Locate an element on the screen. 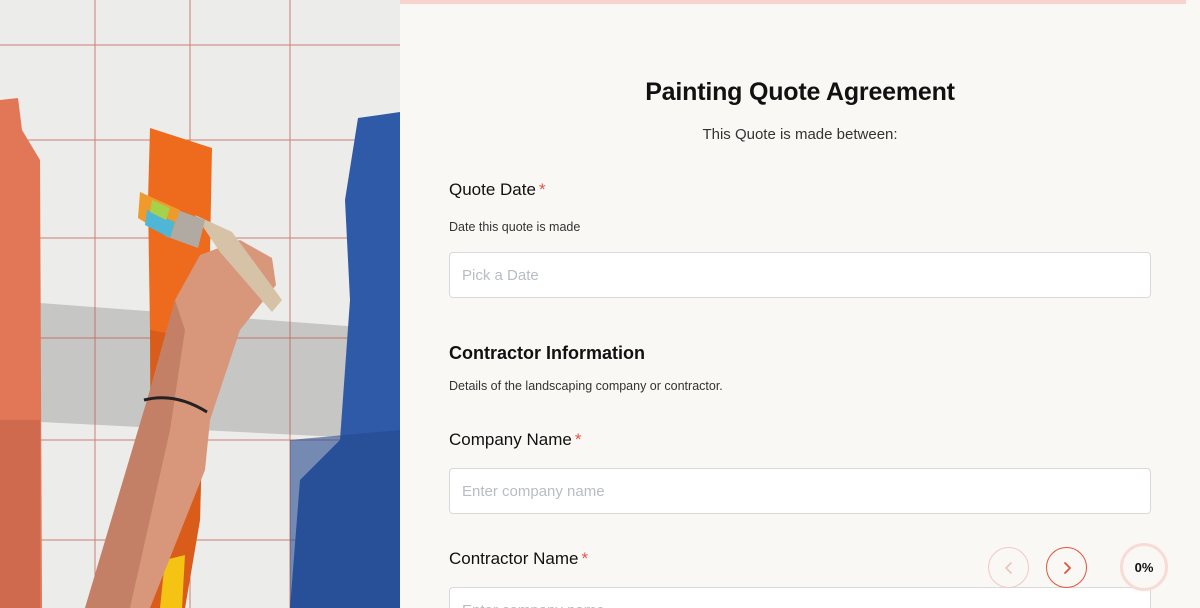 Image resolution: width=1200 pixels, height=608 pixels. company-name-label-text: Company Name is located at coordinates (510, 439).